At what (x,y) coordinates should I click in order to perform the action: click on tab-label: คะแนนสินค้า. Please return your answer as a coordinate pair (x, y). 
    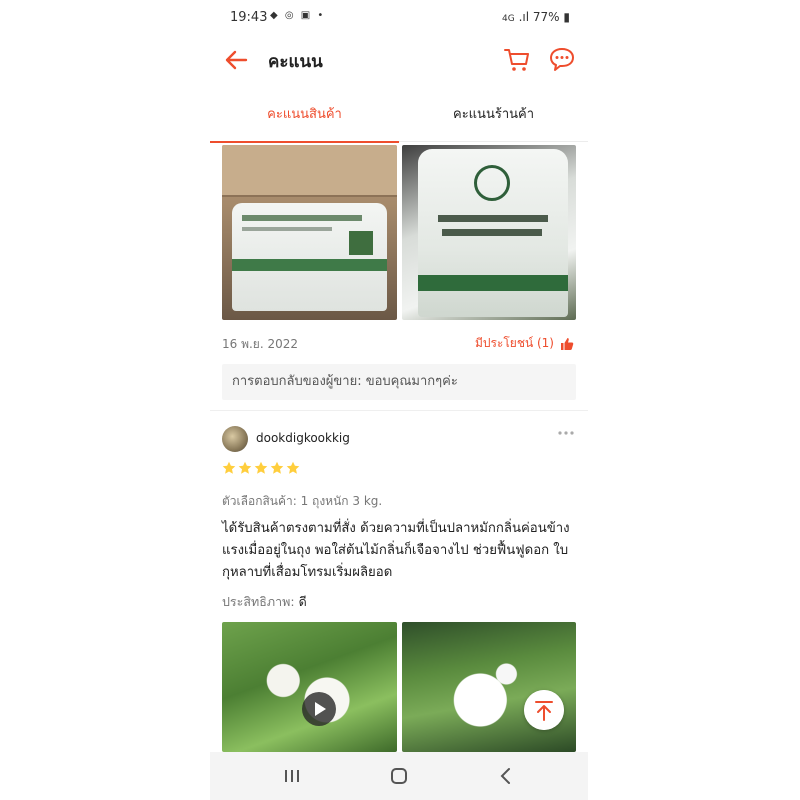
    Looking at the image, I should click on (304, 114).